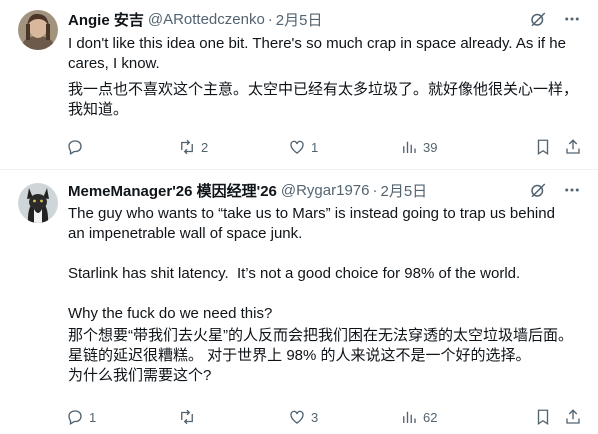 This screenshot has width=598, height=434. Describe the element at coordinates (418, 147) in the screenshot. I see `views-button: 39` at that location.